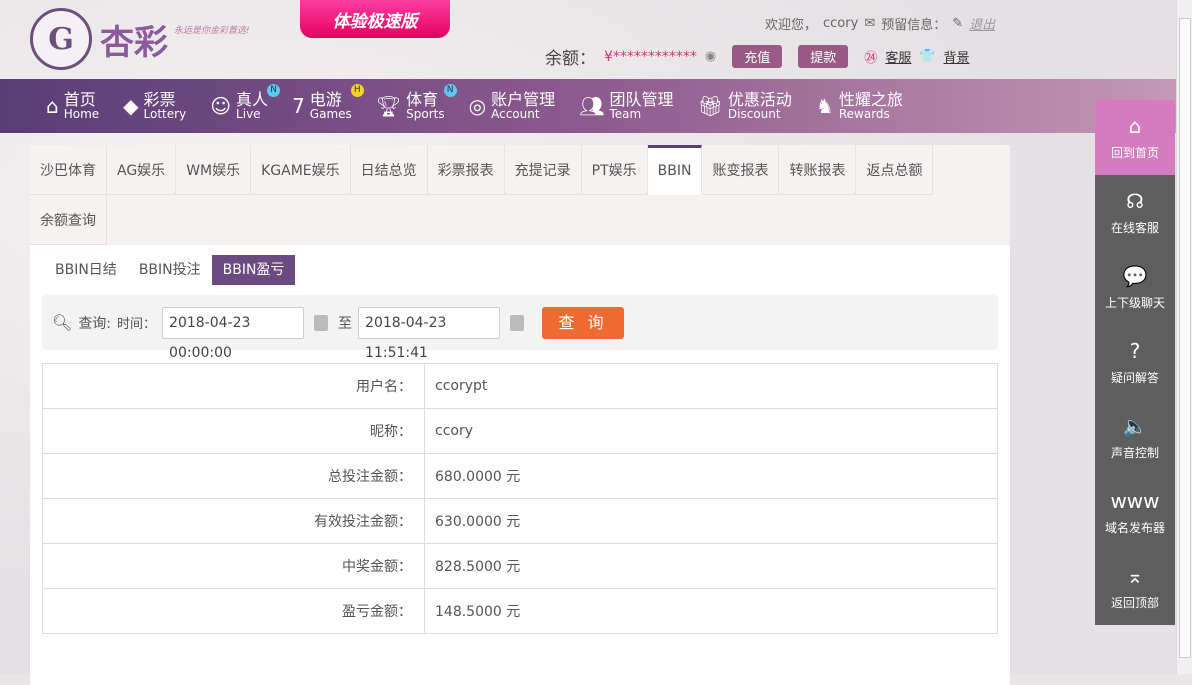  Describe the element at coordinates (1134, 303) in the screenshot. I see `side-label: 上下级聊天` at that location.